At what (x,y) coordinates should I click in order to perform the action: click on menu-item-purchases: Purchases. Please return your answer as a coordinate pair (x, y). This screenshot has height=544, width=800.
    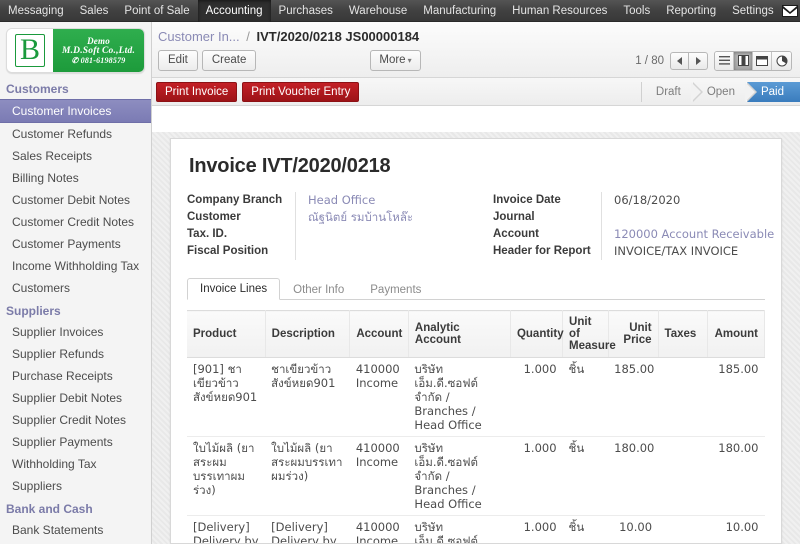
    Looking at the image, I should click on (306, 11).